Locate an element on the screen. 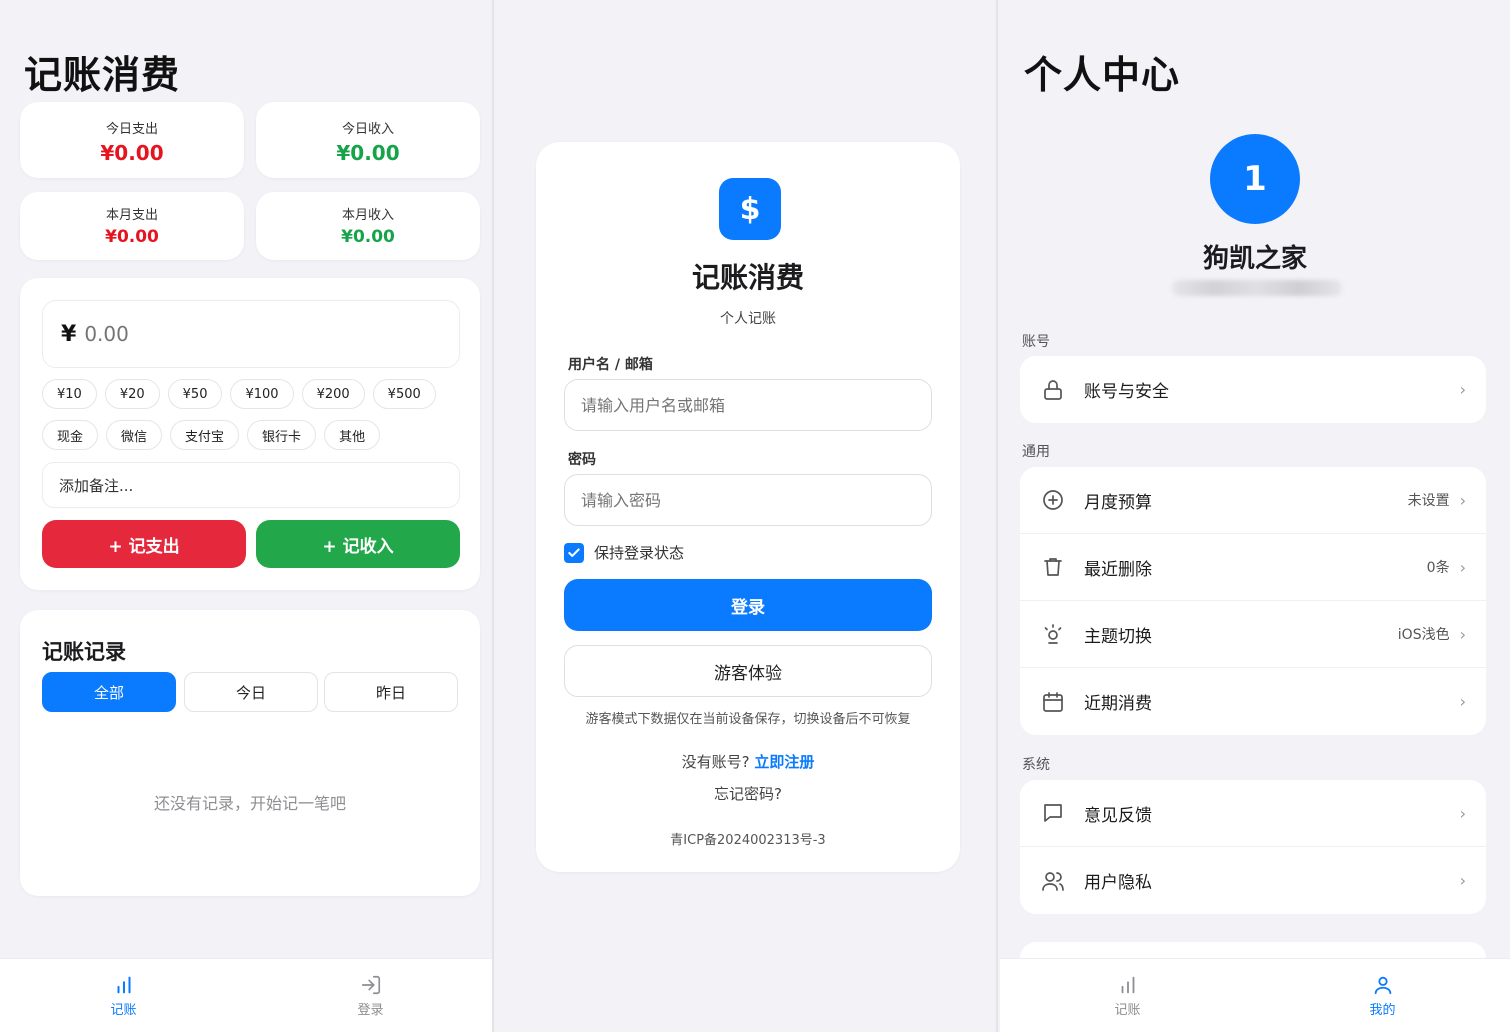  page-title: 记账消费 is located at coordinates (102, 75).